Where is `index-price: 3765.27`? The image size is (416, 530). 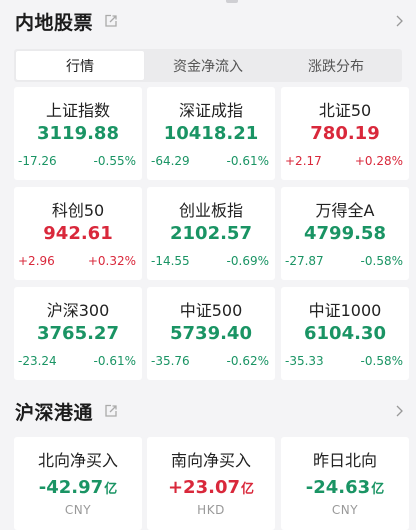 index-price: 3765.27 is located at coordinates (78, 333).